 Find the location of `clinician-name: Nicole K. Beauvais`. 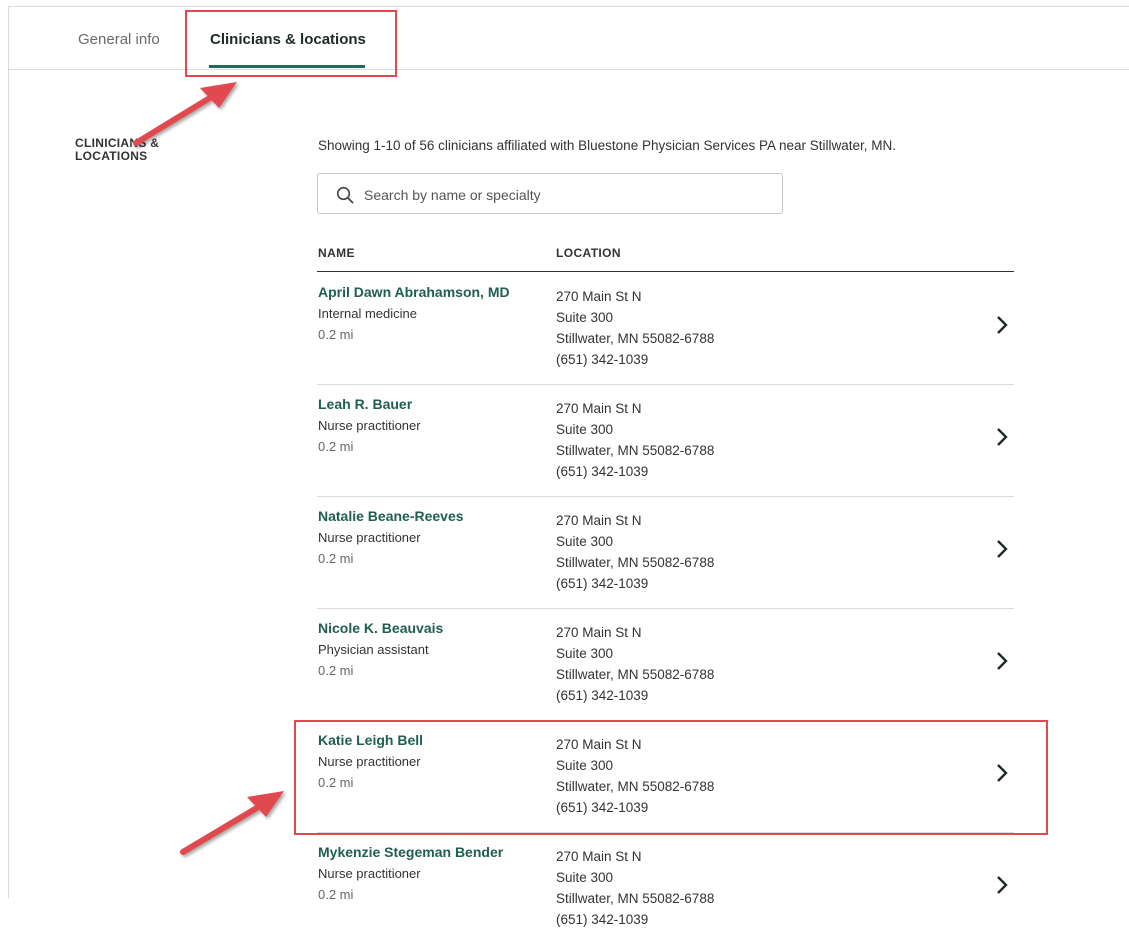

clinician-name: Nicole K. Beauvais is located at coordinates (380, 628).